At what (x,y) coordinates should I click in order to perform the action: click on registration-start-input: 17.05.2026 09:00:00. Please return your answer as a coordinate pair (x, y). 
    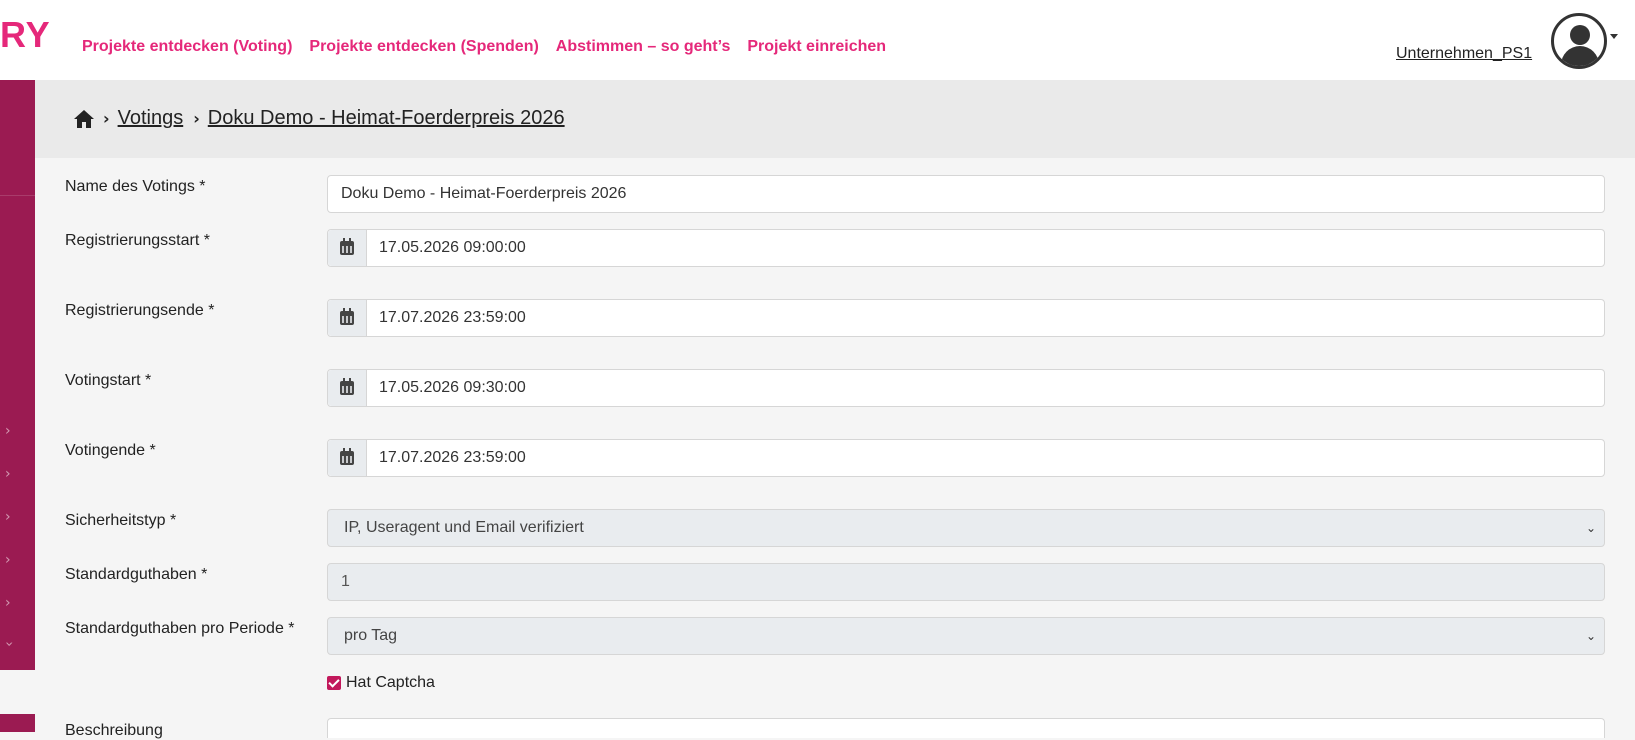
    Looking at the image, I should click on (966, 248).